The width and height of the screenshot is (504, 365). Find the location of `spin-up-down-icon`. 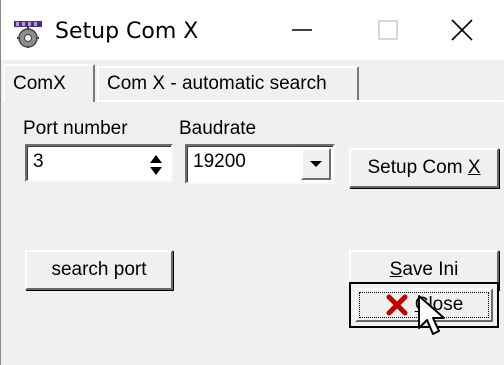

spin-up-down-icon is located at coordinates (156, 165).